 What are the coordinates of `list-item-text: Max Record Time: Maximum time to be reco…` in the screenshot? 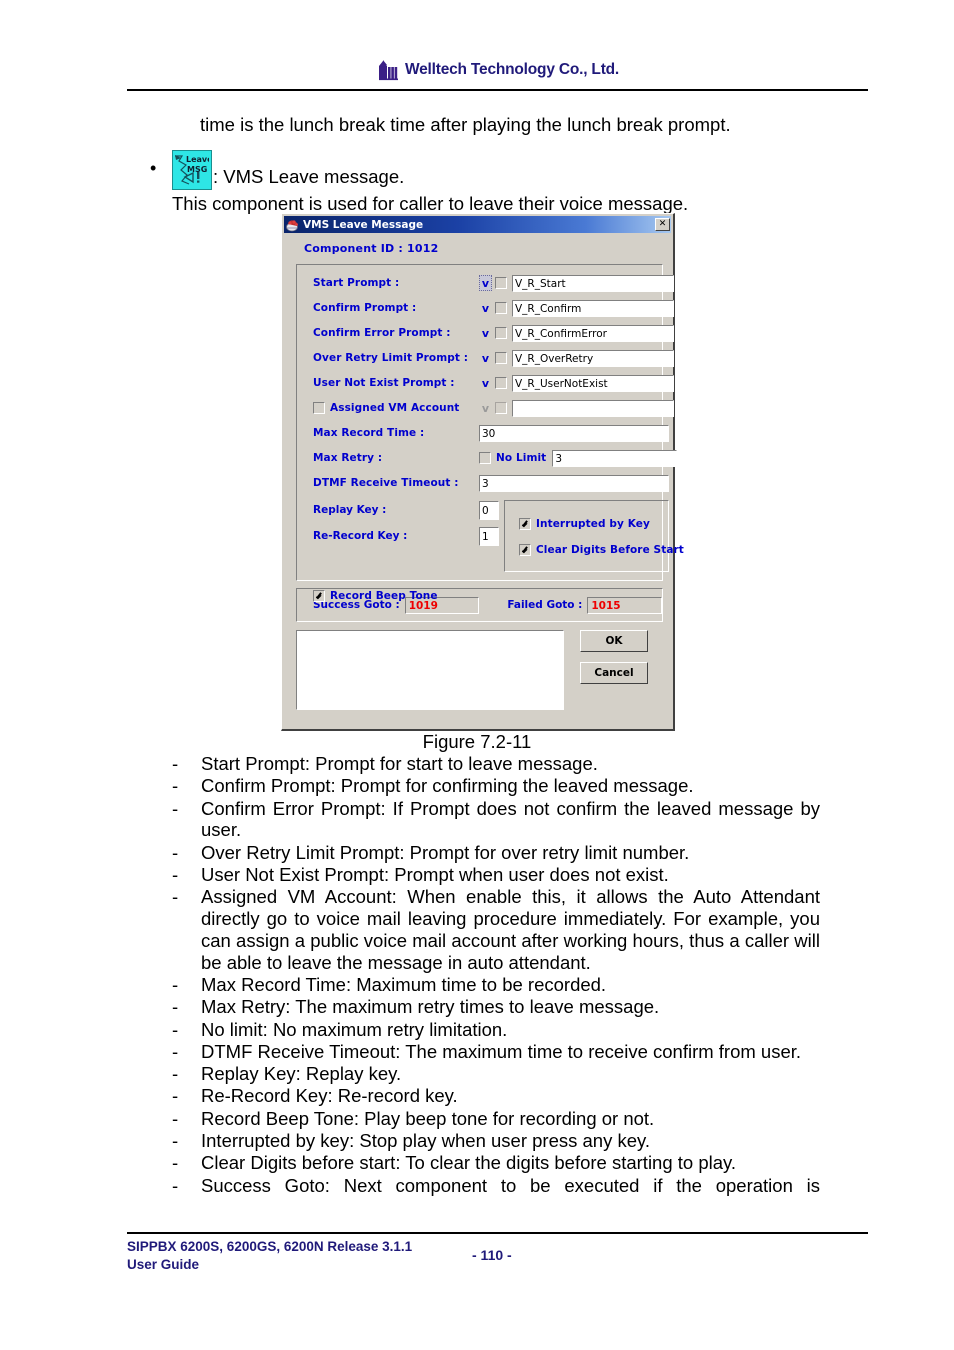 It's located at (404, 984).